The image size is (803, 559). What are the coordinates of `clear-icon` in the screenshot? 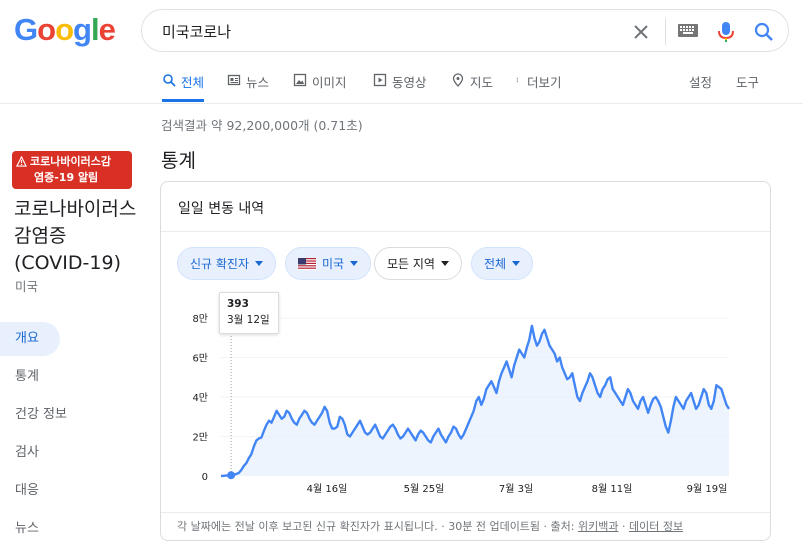 It's located at (641, 32).